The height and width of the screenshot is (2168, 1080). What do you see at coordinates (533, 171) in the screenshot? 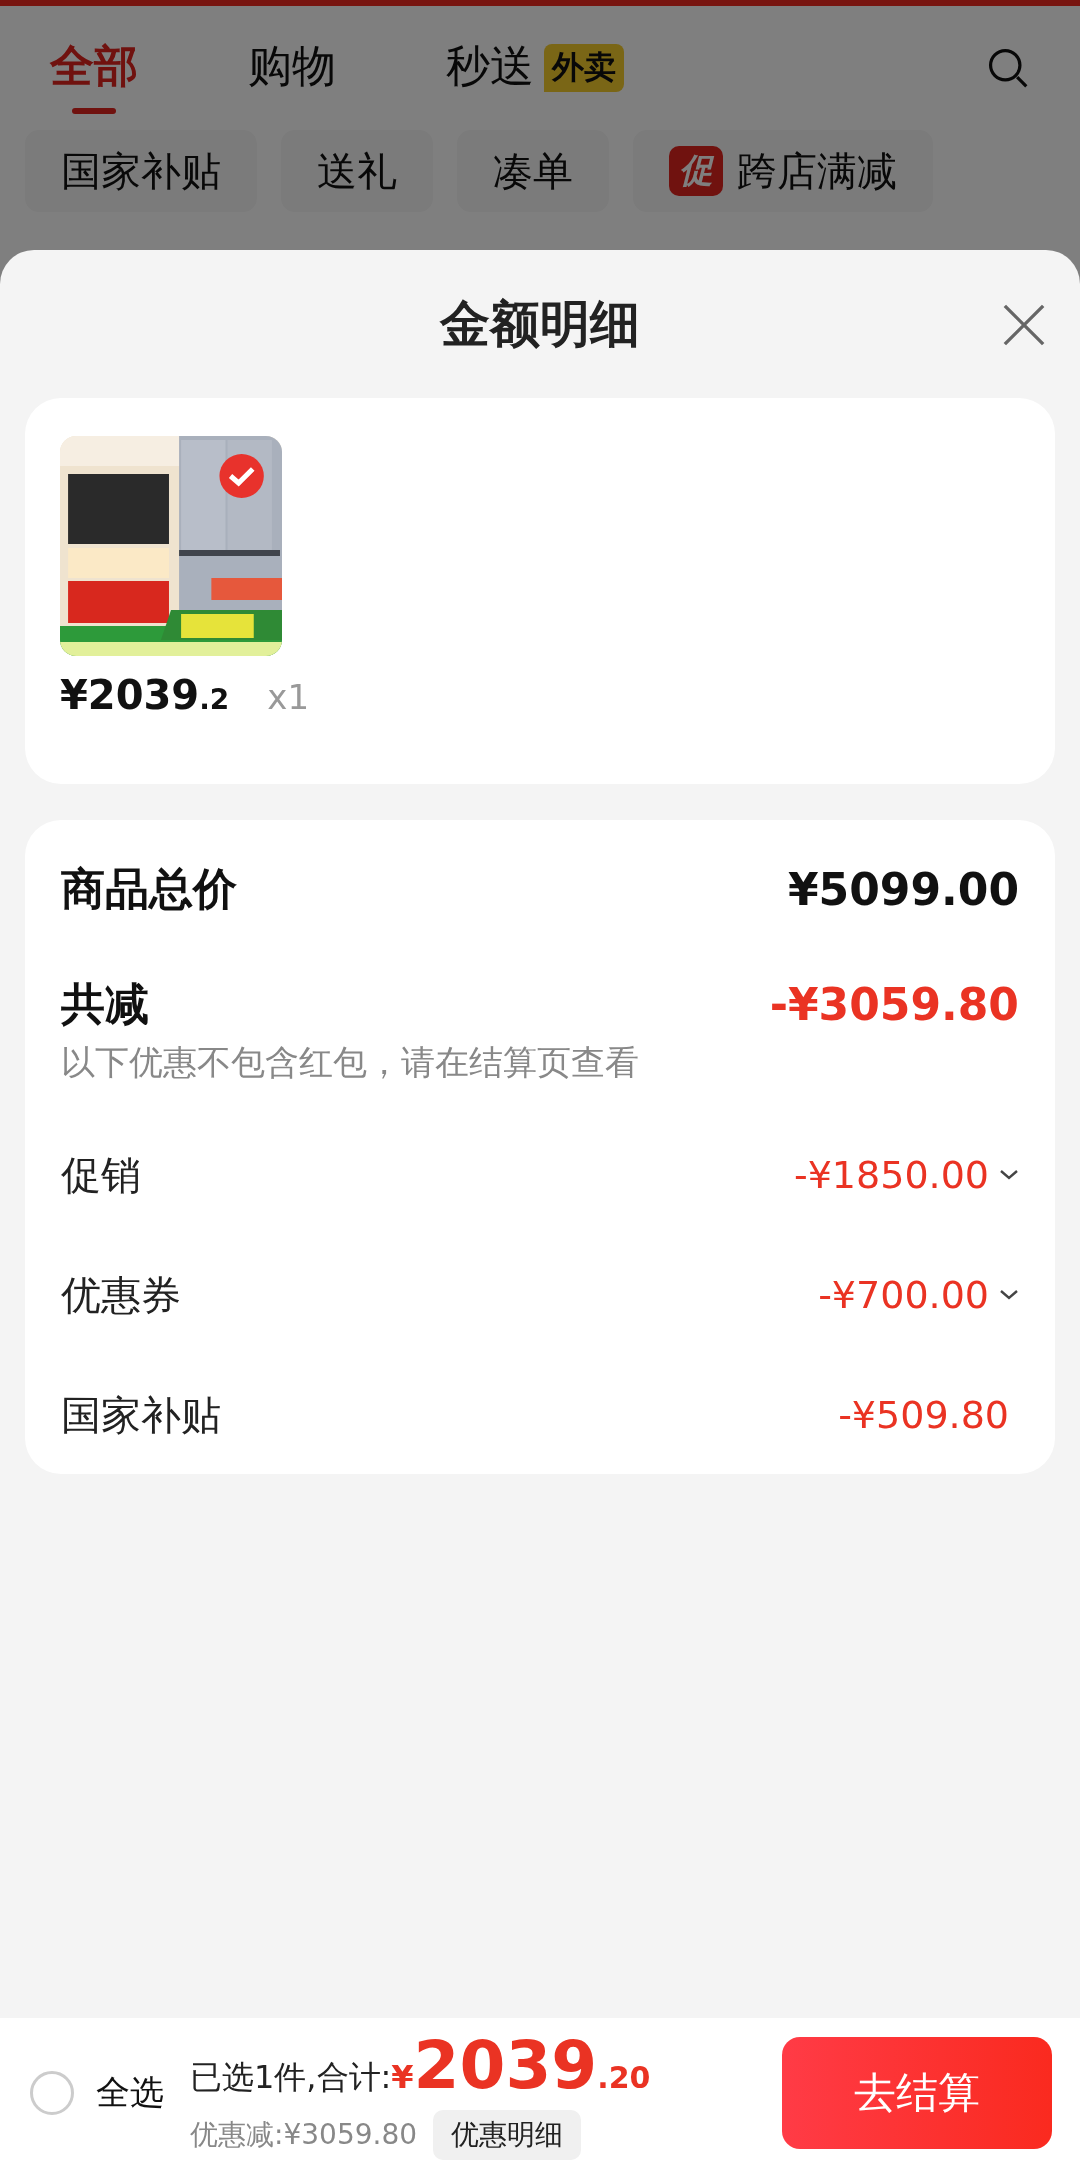
I see `filter-chip: 凑单` at bounding box center [533, 171].